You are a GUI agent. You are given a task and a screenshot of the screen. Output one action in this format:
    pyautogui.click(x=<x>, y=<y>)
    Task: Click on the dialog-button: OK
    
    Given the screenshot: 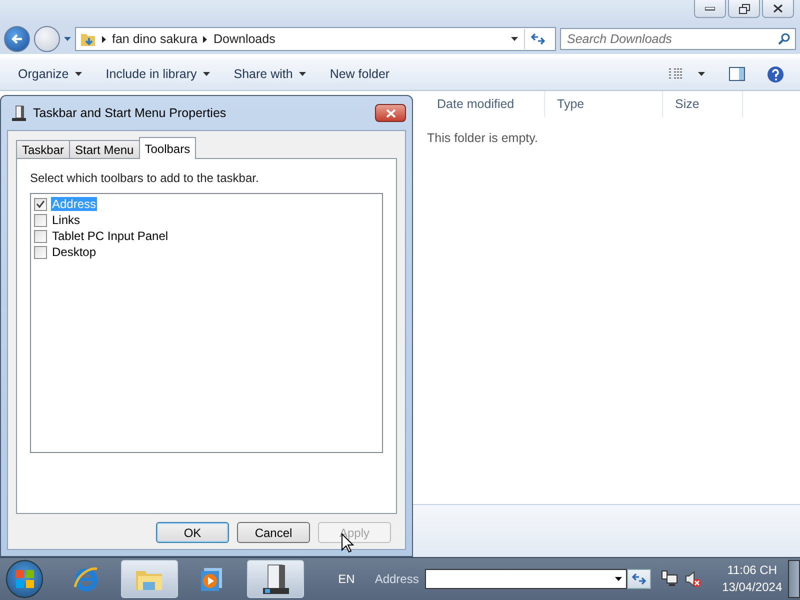 What is the action you would take?
    pyautogui.click(x=192, y=532)
    